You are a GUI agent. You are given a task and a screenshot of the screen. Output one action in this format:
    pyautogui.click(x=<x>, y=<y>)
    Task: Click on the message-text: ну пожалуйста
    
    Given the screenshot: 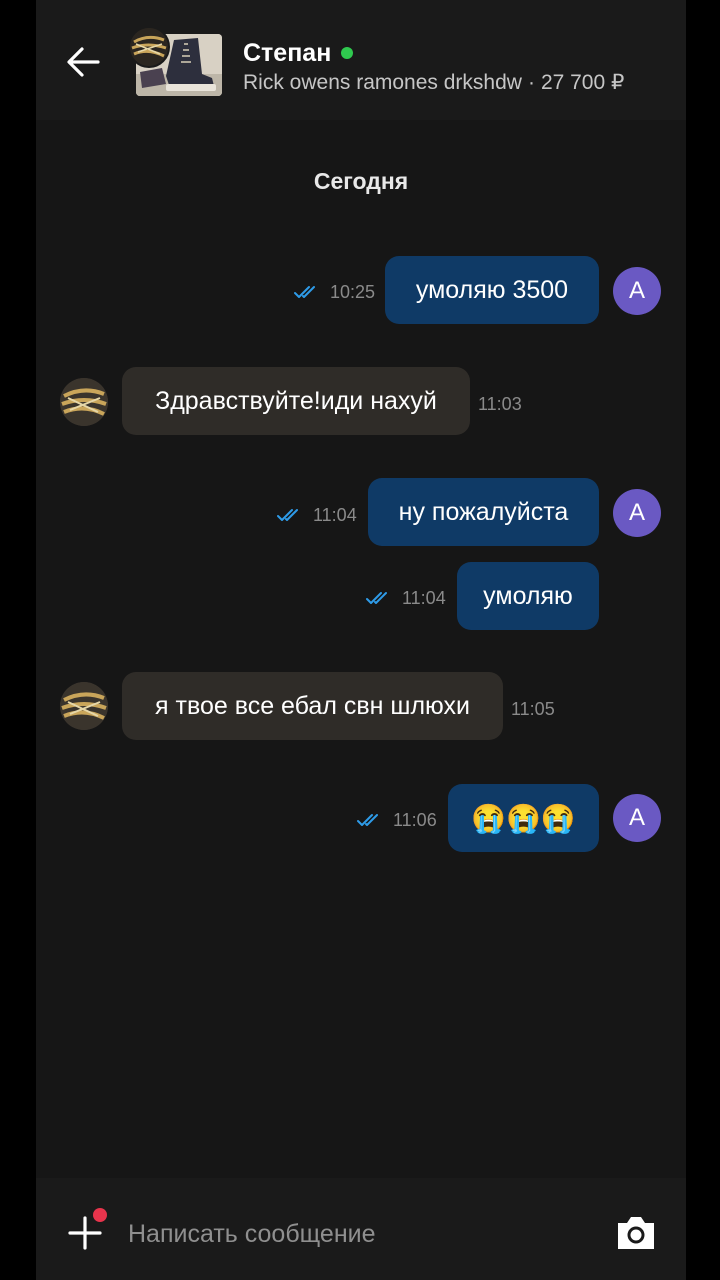 What is the action you would take?
    pyautogui.click(x=483, y=511)
    